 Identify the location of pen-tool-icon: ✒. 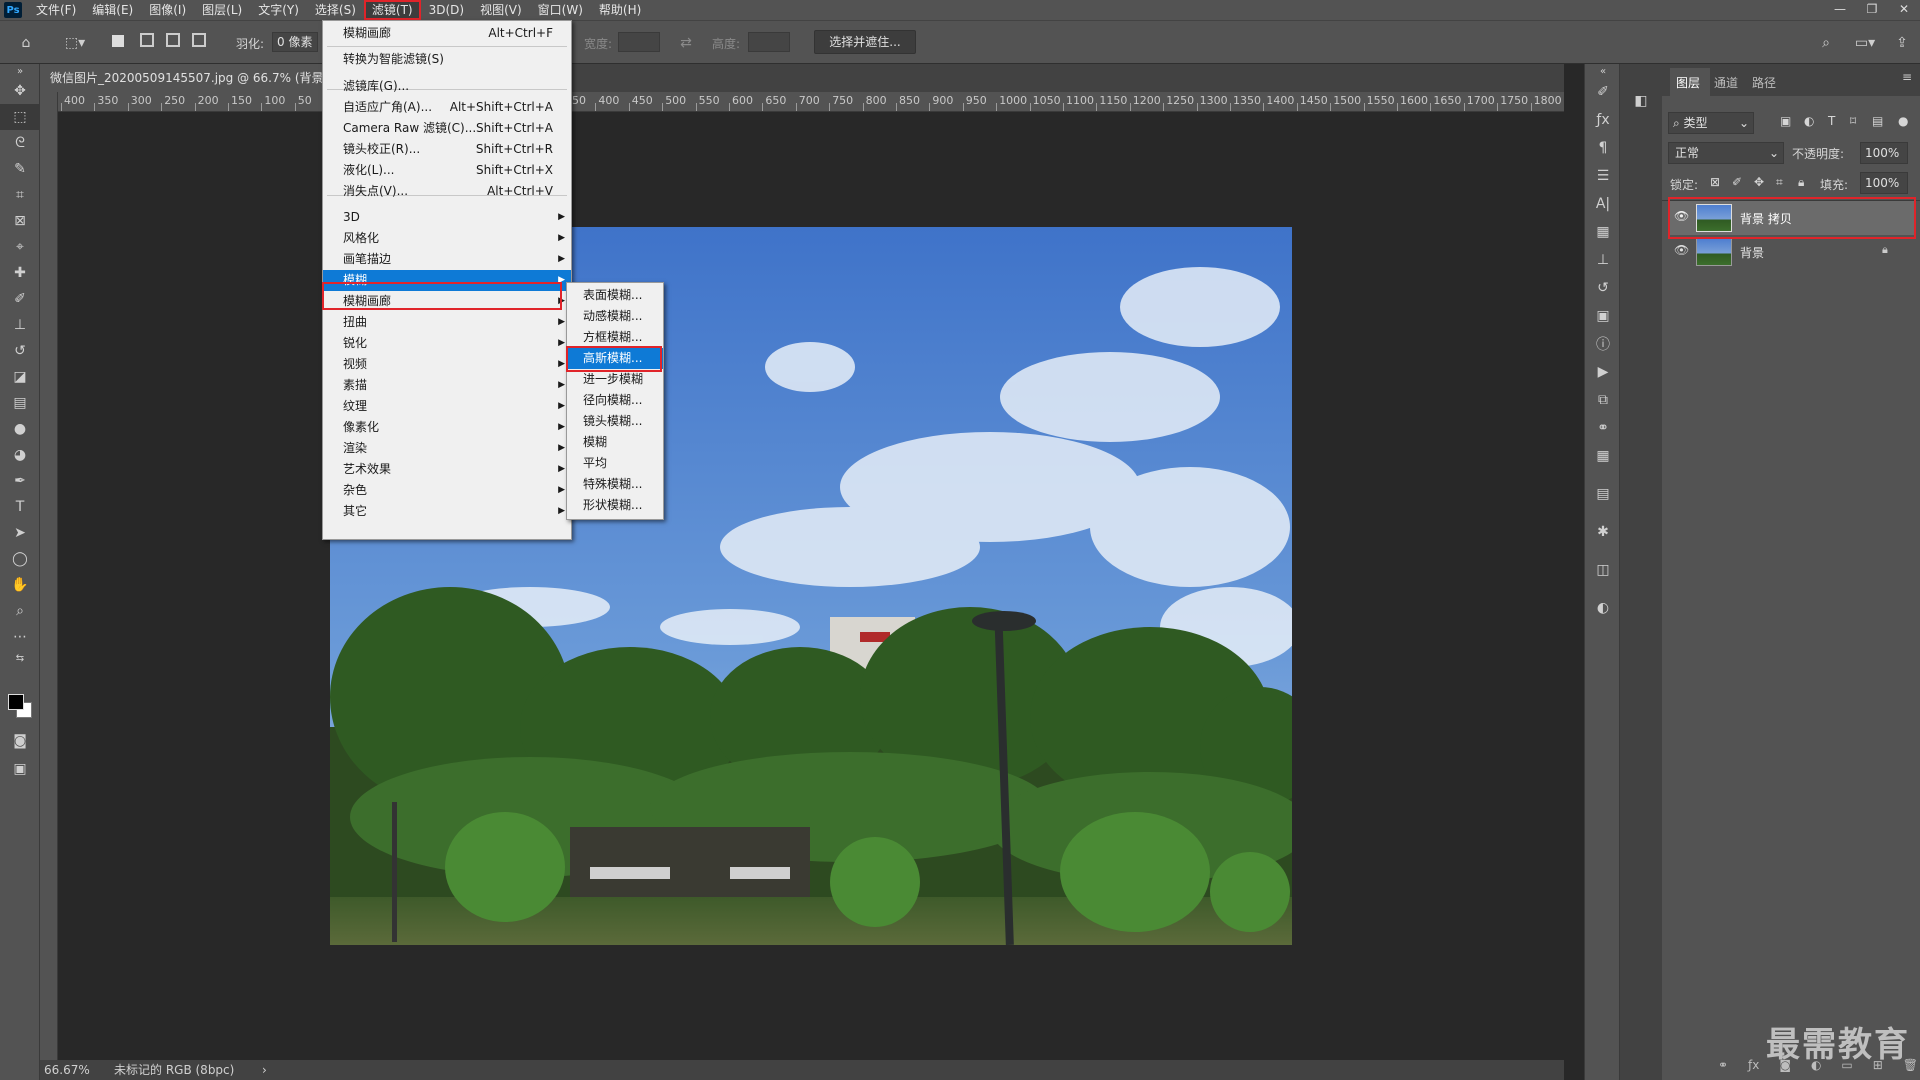
(20, 481).